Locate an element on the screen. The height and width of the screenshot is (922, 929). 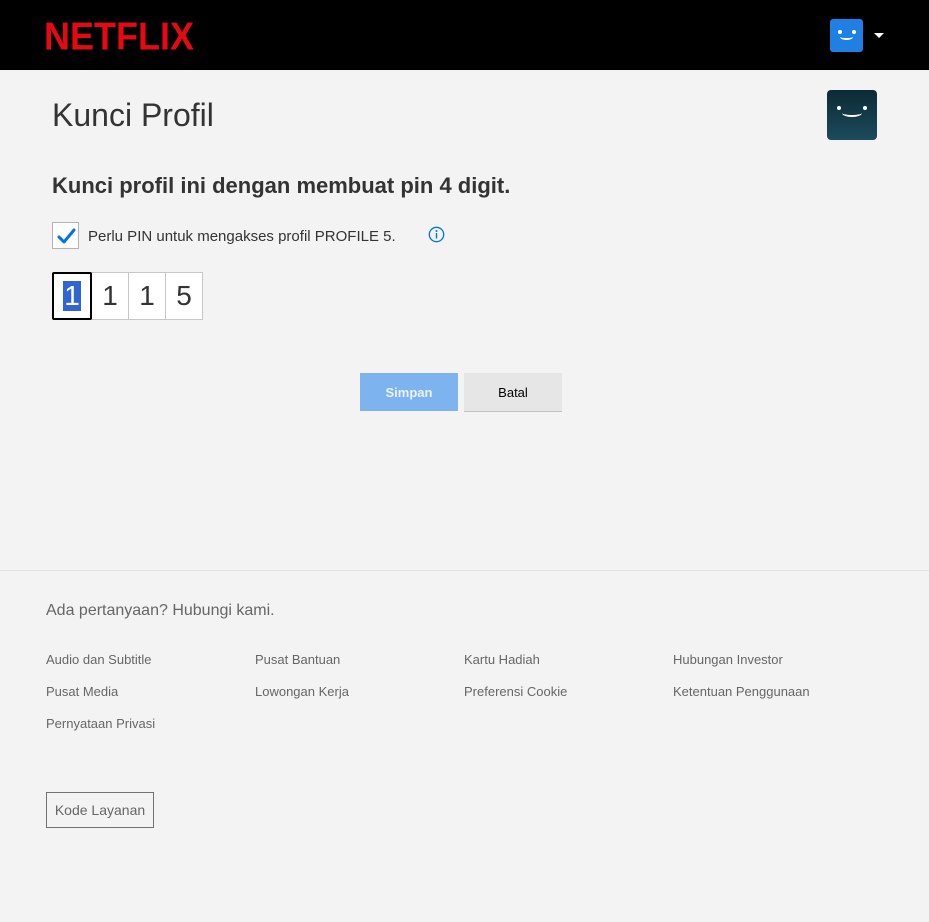
cancel-button: Batal is located at coordinates (513, 392).